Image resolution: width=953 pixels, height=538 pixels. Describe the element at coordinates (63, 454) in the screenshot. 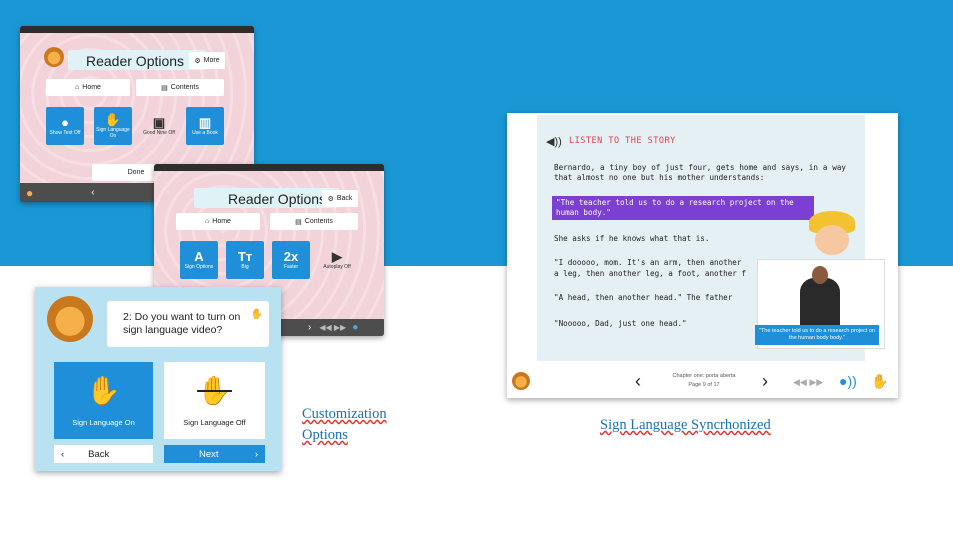

I see `chevron-left-icon: ‹` at that location.